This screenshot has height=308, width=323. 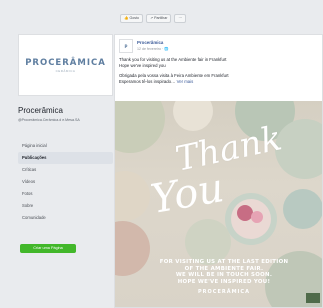 I want to click on see-more-link: Ver mais, so click(x=185, y=81).